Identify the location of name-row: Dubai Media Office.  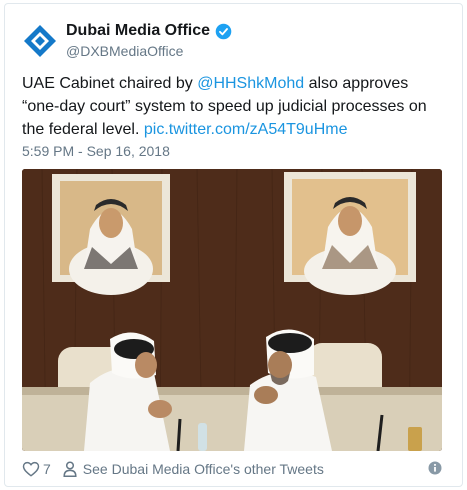
(149, 31).